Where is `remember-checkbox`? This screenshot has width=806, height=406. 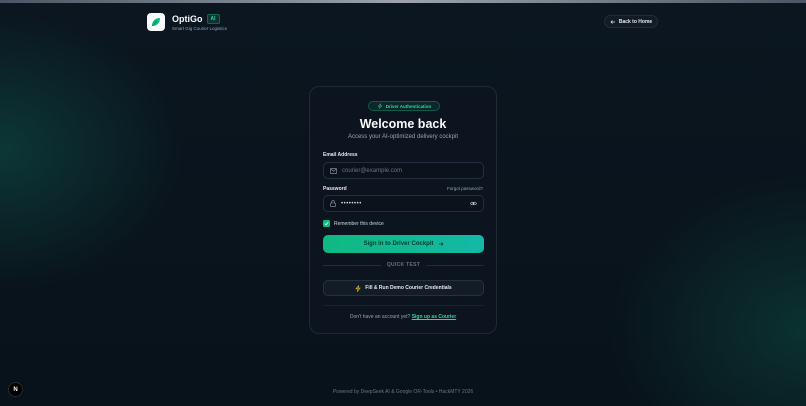 remember-checkbox is located at coordinates (326, 223).